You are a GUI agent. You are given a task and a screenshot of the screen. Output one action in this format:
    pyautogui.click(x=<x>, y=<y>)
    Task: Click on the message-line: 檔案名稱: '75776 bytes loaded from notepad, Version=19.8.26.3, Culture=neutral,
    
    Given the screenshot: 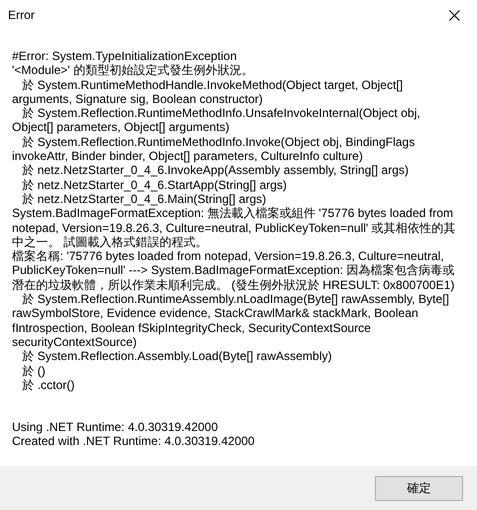 What is the action you would take?
    pyautogui.click(x=228, y=256)
    